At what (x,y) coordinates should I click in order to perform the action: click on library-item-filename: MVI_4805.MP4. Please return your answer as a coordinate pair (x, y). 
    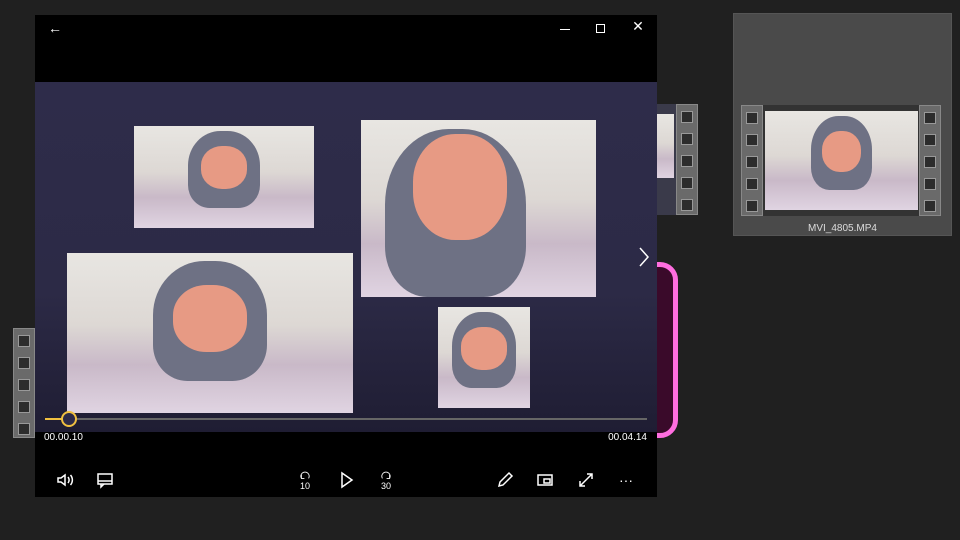
    Looking at the image, I should click on (842, 228).